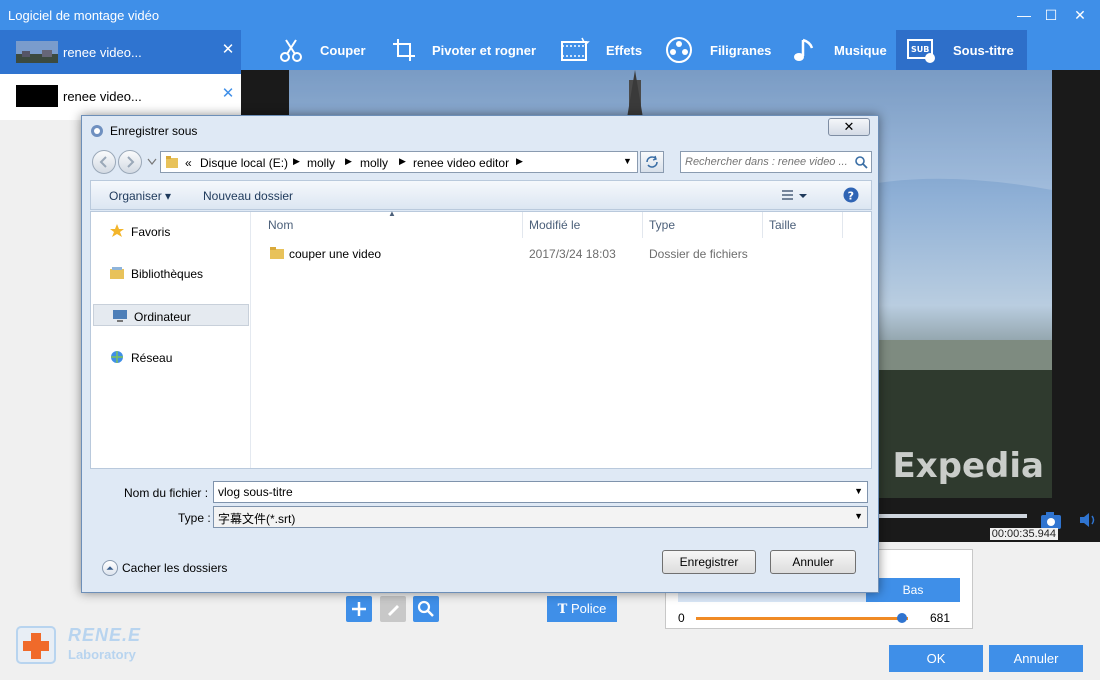  Describe the element at coordinates (171, 340) in the screenshot. I see `navigation-pane: Favoris Bibliothèques Ordinateur Réseau` at that location.